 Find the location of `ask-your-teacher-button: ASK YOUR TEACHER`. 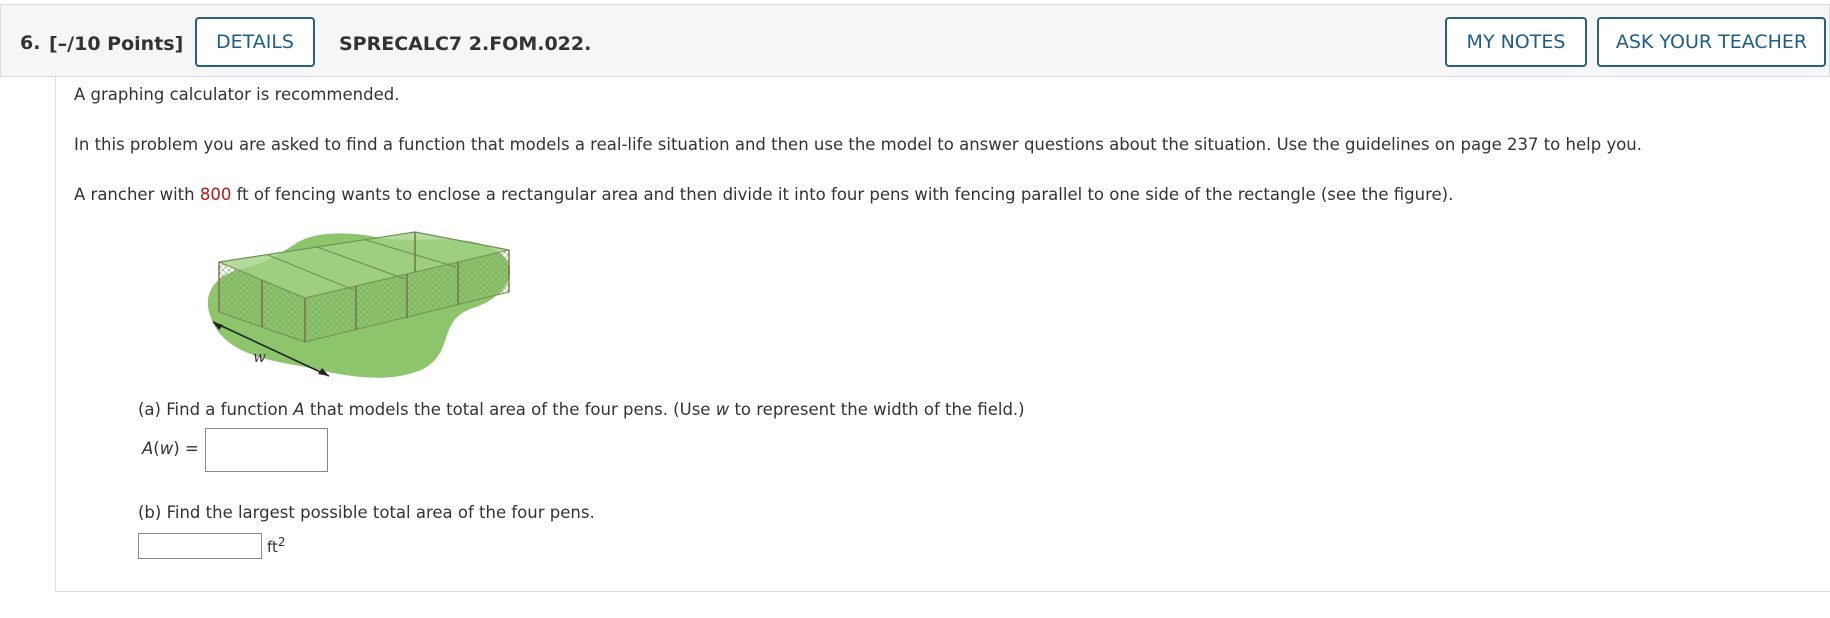

ask-your-teacher-button: ASK YOUR TEACHER is located at coordinates (1711, 42).